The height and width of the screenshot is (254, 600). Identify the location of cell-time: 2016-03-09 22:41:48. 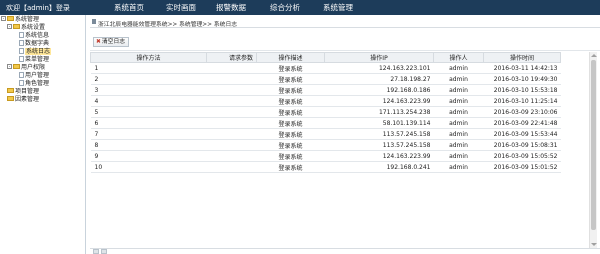
(522, 123).